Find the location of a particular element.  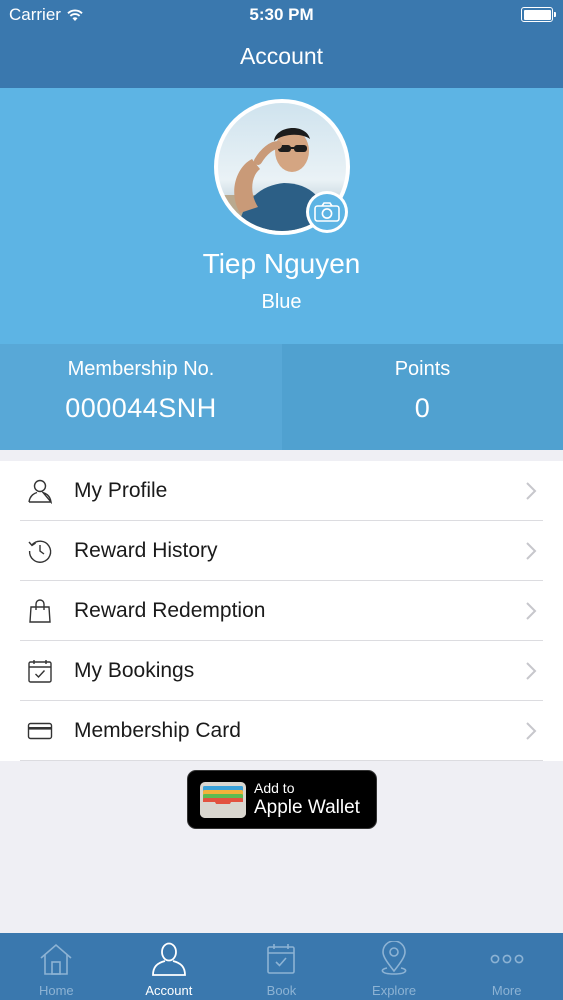

tab-label: Book is located at coordinates (281, 990).